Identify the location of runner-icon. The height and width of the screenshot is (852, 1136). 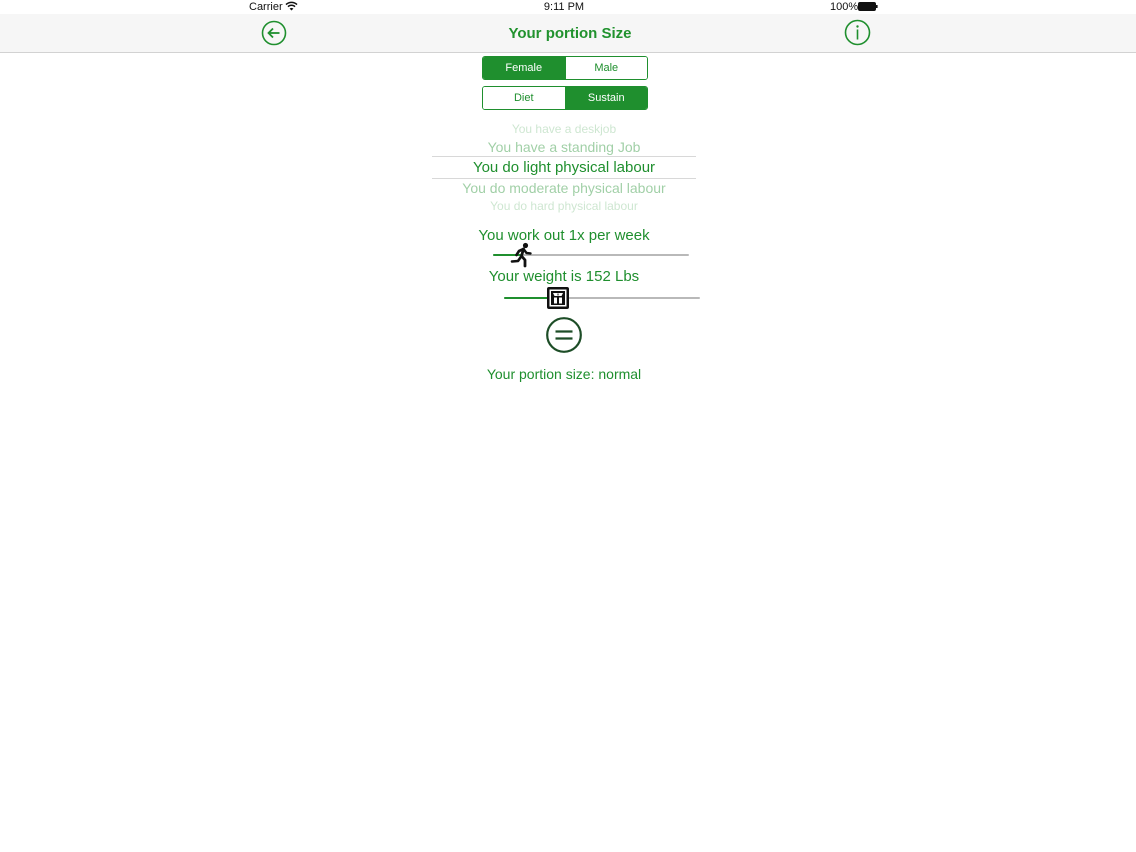
(521, 255).